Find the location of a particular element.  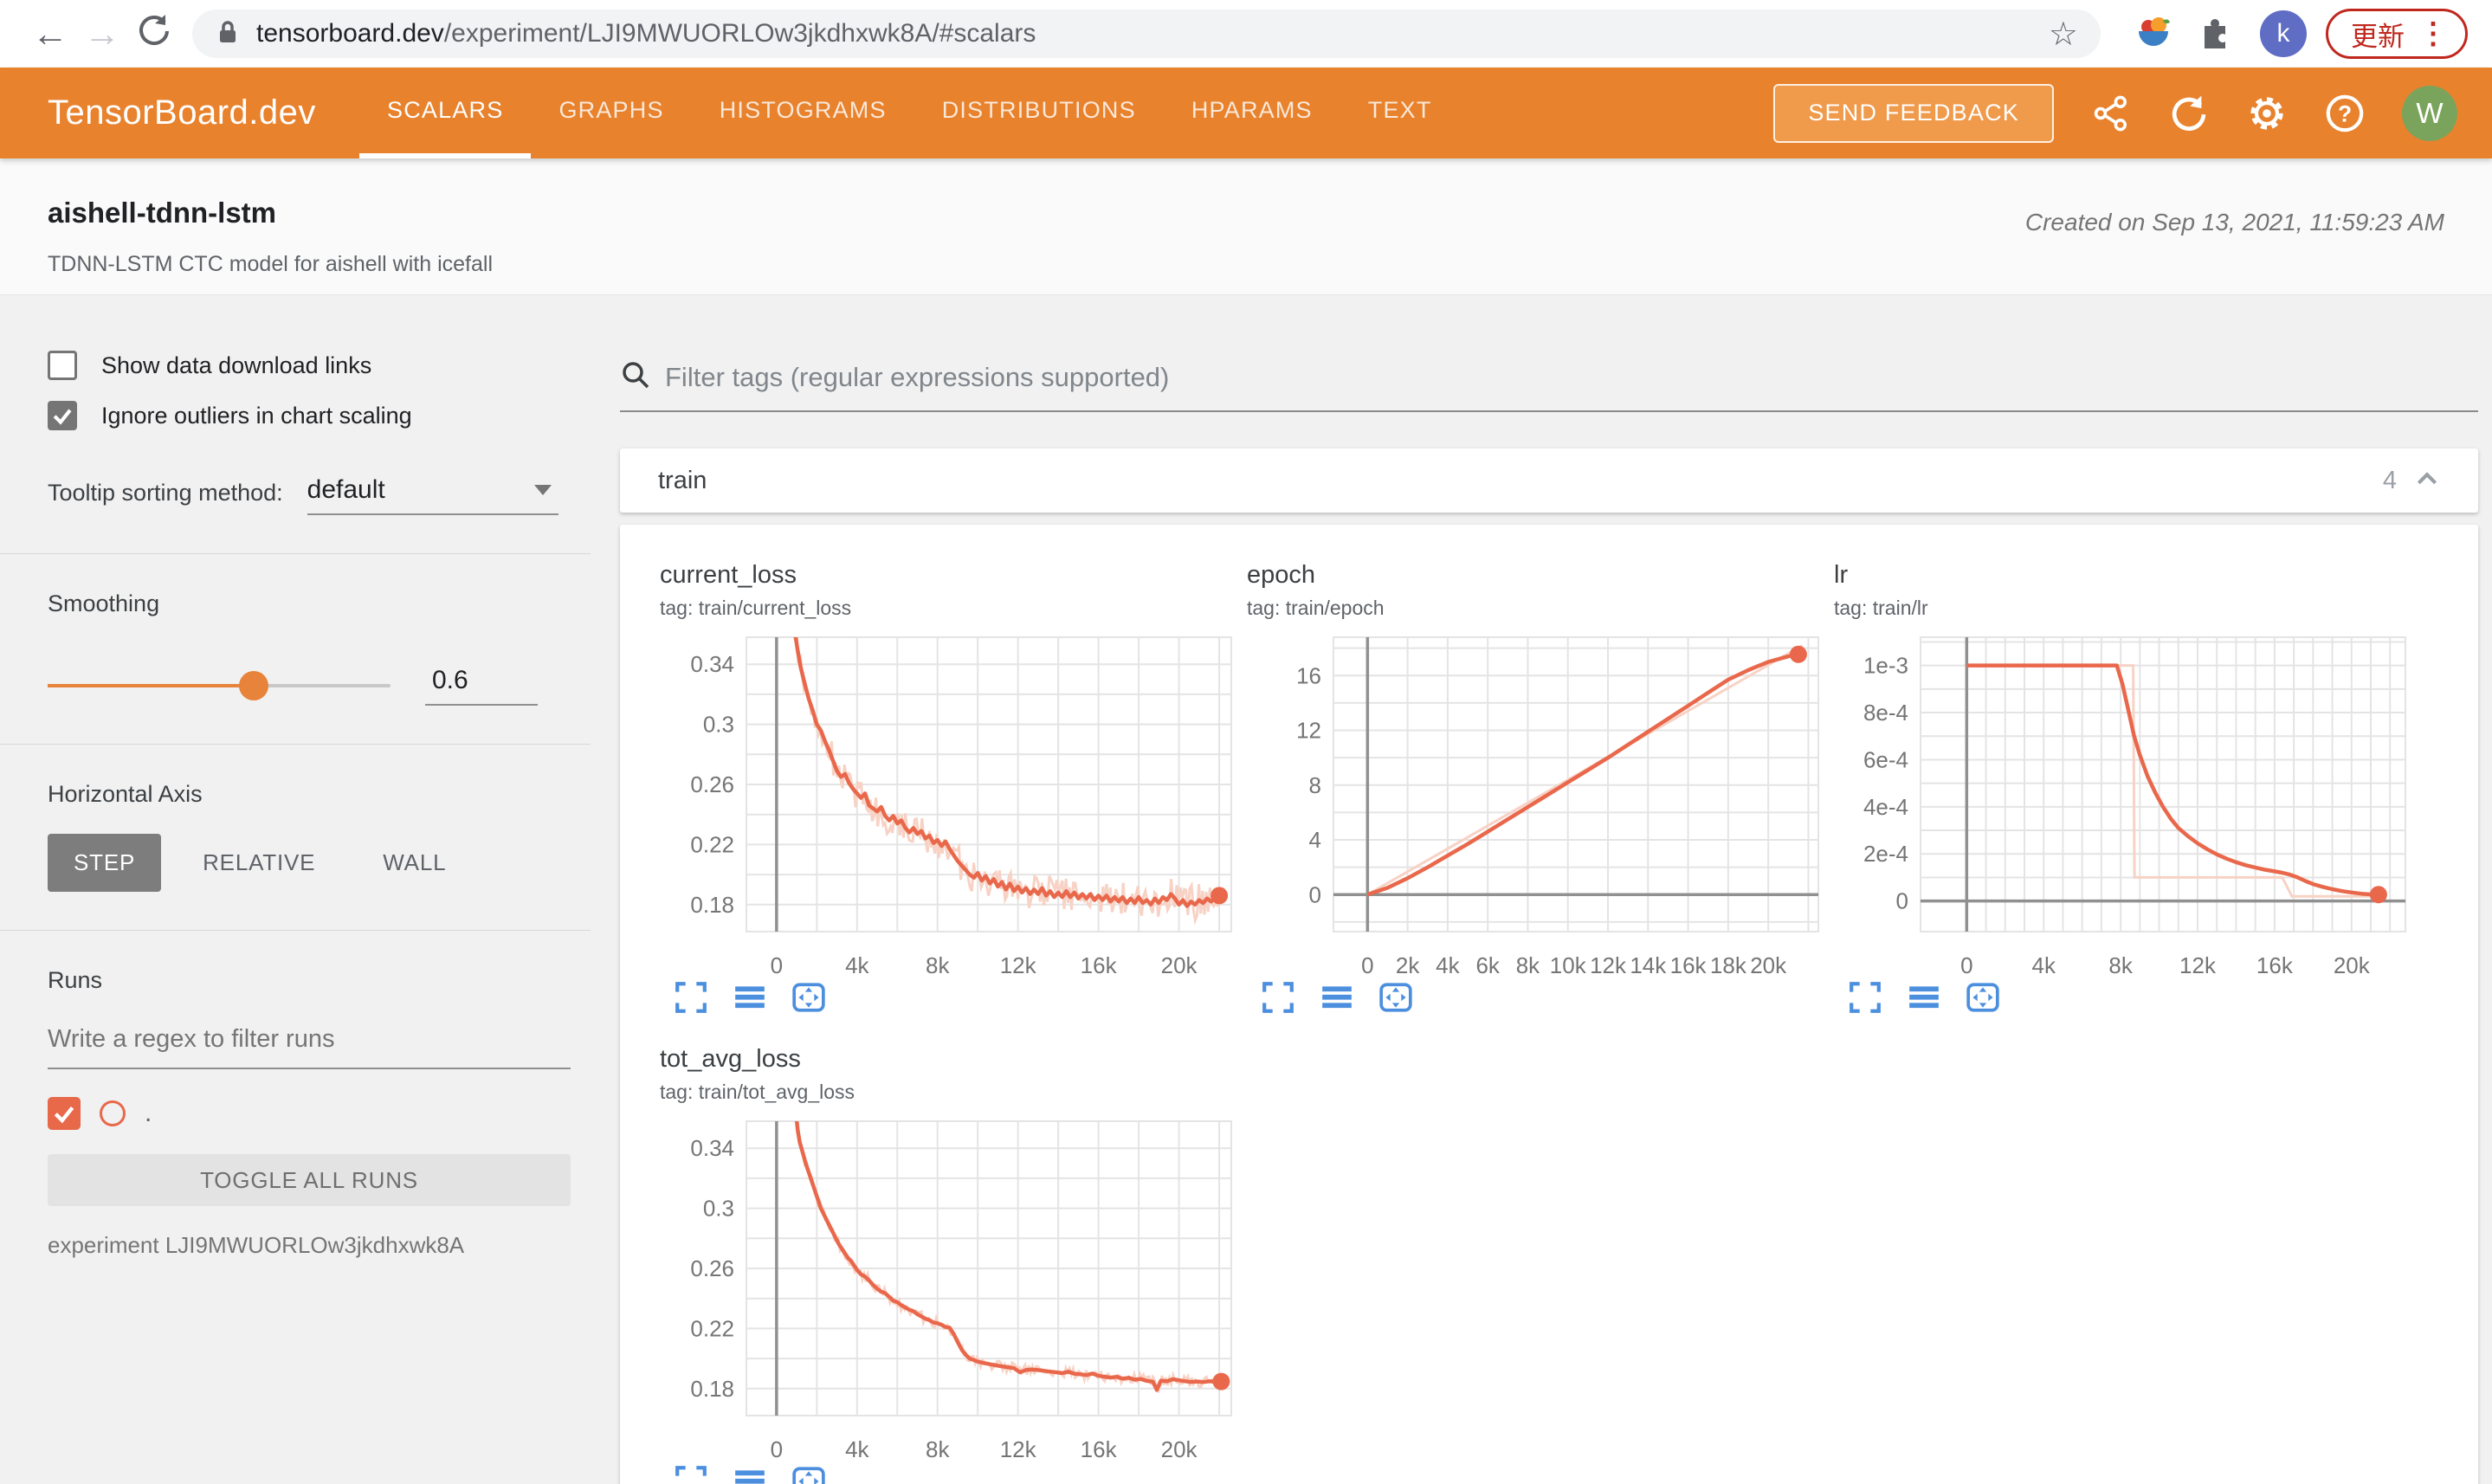

show-download-links-checkbox is located at coordinates (62, 365).